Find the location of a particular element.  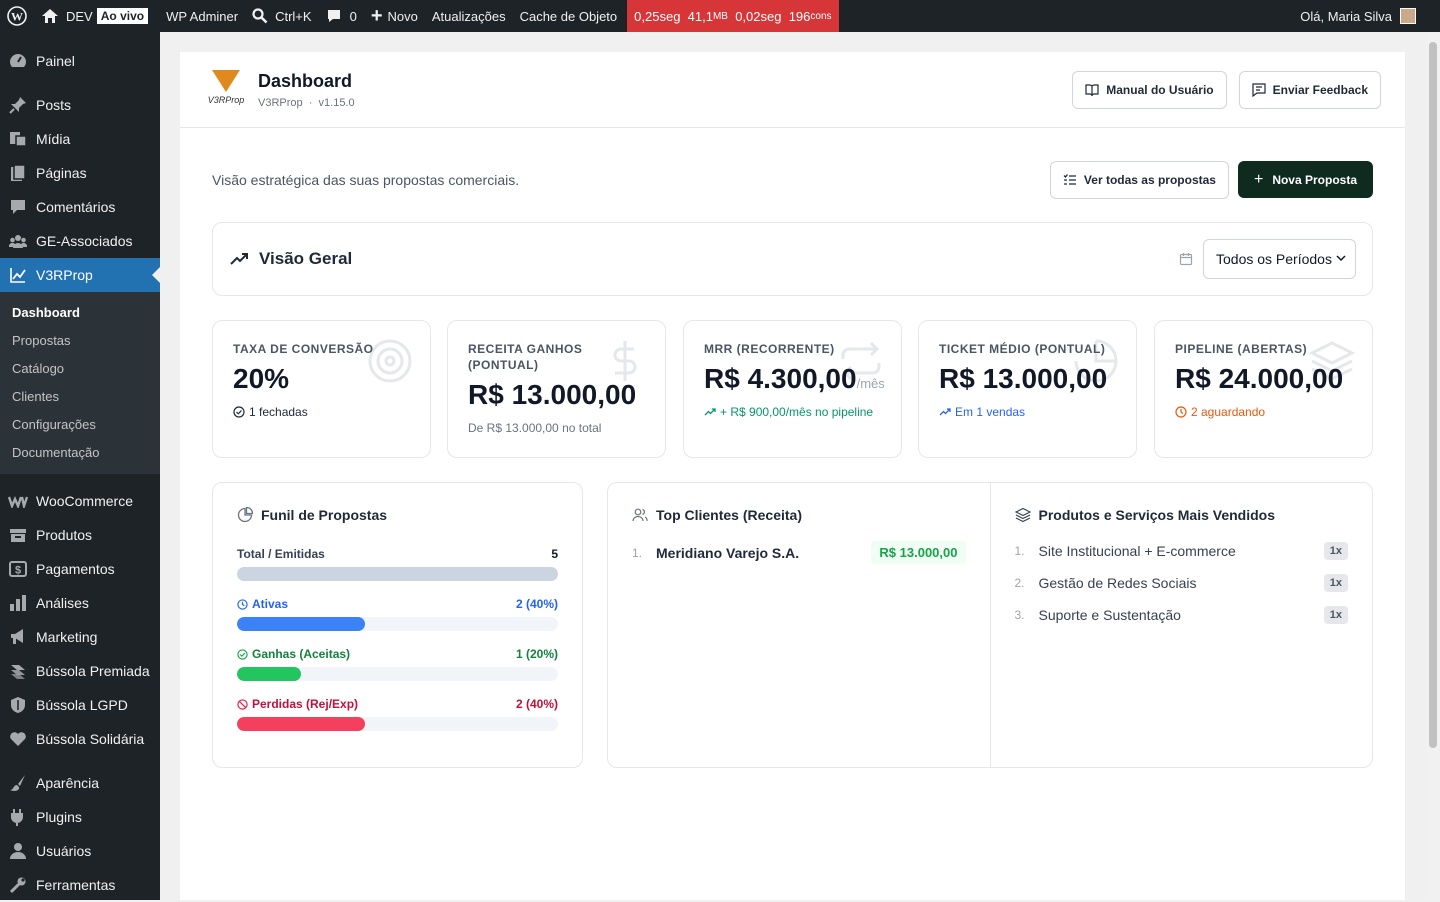

kpi-footer: De R$ 13.000,00 no total is located at coordinates (556, 428).